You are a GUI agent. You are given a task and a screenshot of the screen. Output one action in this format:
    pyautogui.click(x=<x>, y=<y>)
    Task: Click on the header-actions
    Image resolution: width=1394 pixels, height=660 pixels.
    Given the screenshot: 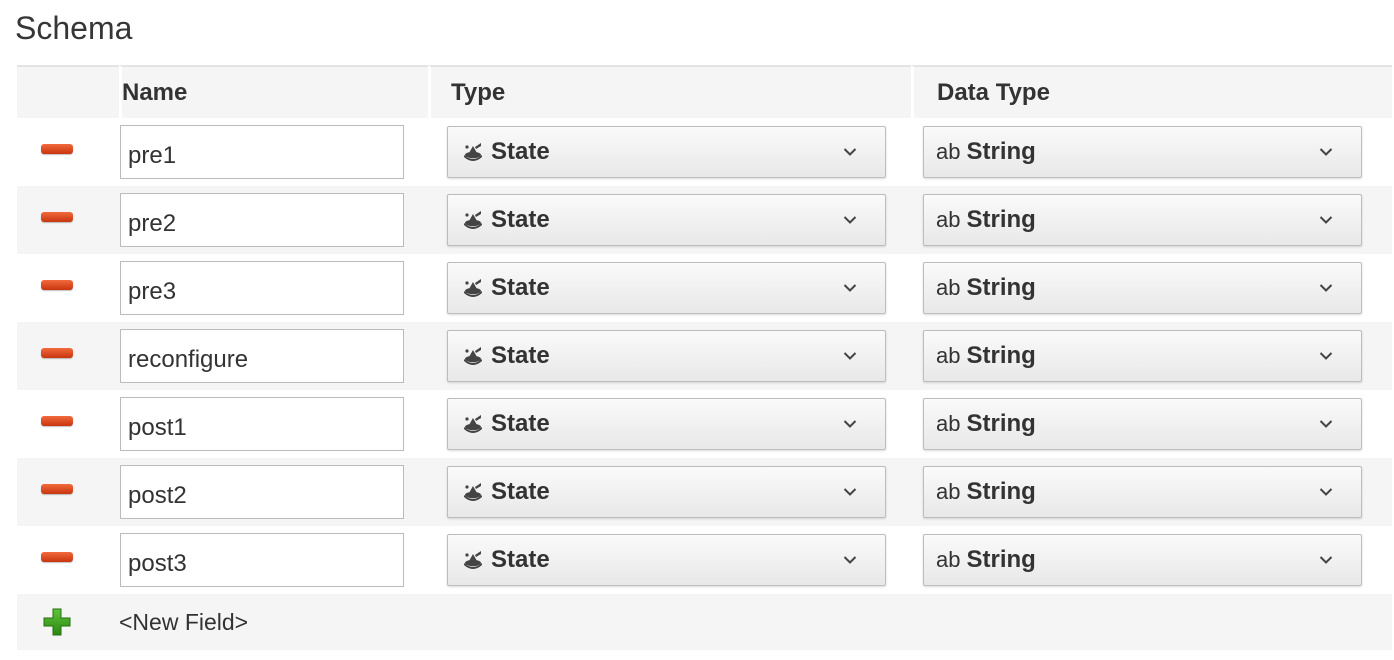 What is the action you would take?
    pyautogui.click(x=68, y=91)
    